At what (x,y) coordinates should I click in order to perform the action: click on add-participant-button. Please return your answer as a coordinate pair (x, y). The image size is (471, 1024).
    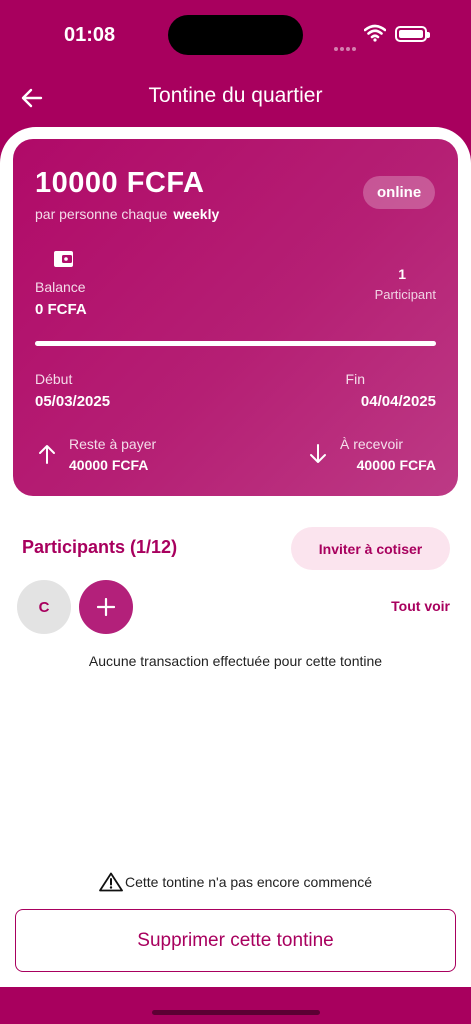
    Looking at the image, I should click on (106, 607).